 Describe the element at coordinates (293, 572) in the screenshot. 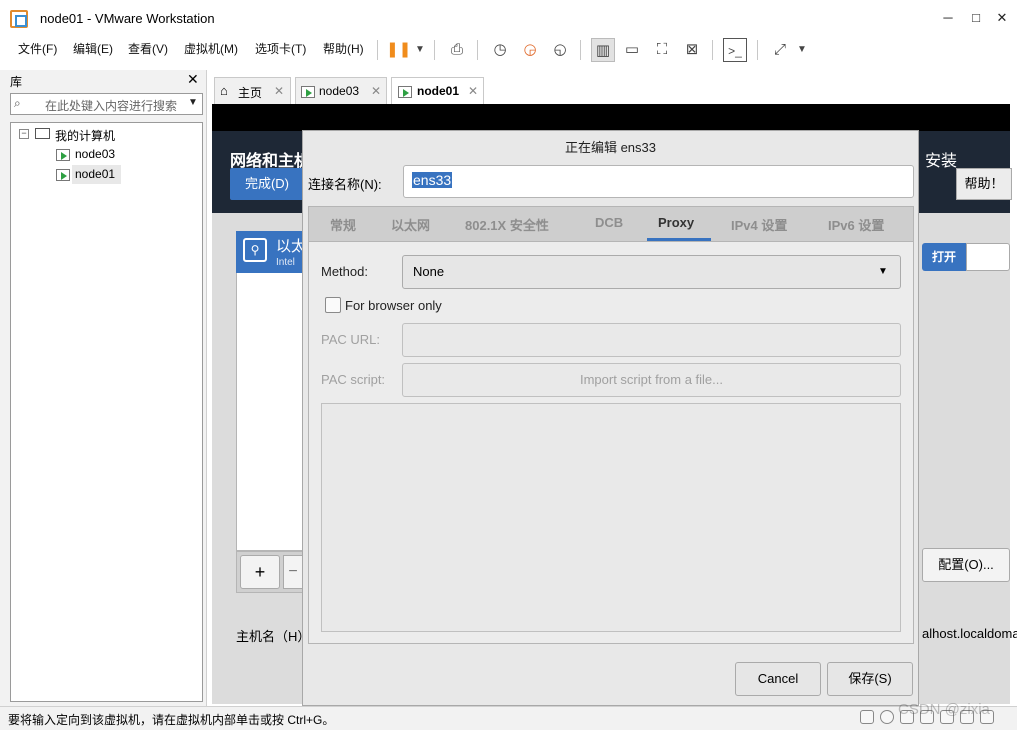

I see `remove-interface-button: −` at that location.